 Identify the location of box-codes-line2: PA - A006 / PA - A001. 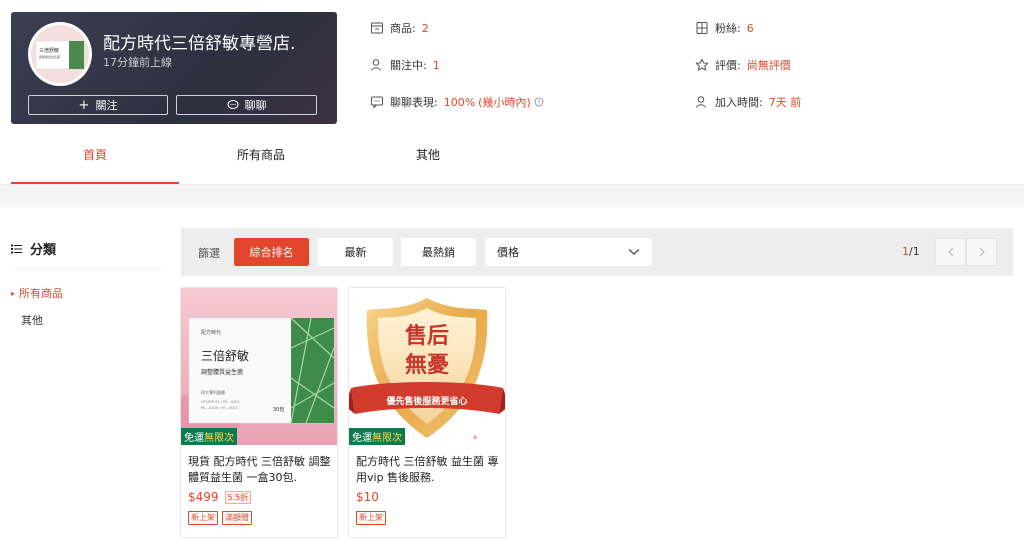
(219, 408).